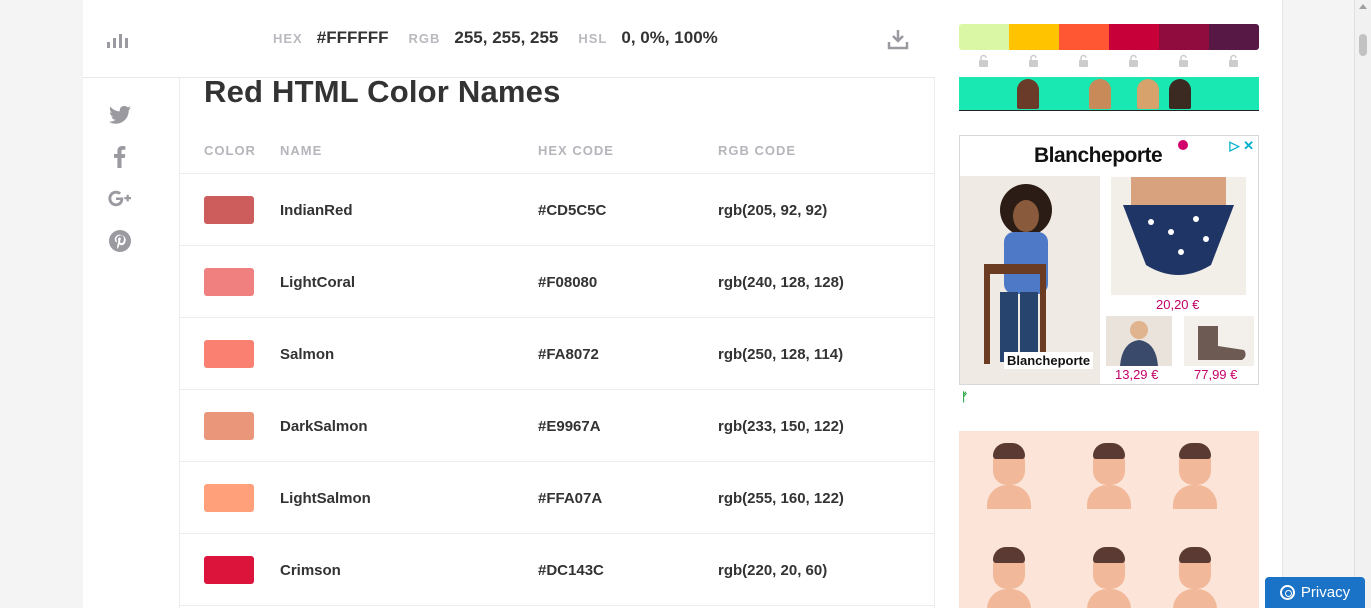 The image size is (1371, 608). I want to click on ad-image-sweater, so click(1139, 341).